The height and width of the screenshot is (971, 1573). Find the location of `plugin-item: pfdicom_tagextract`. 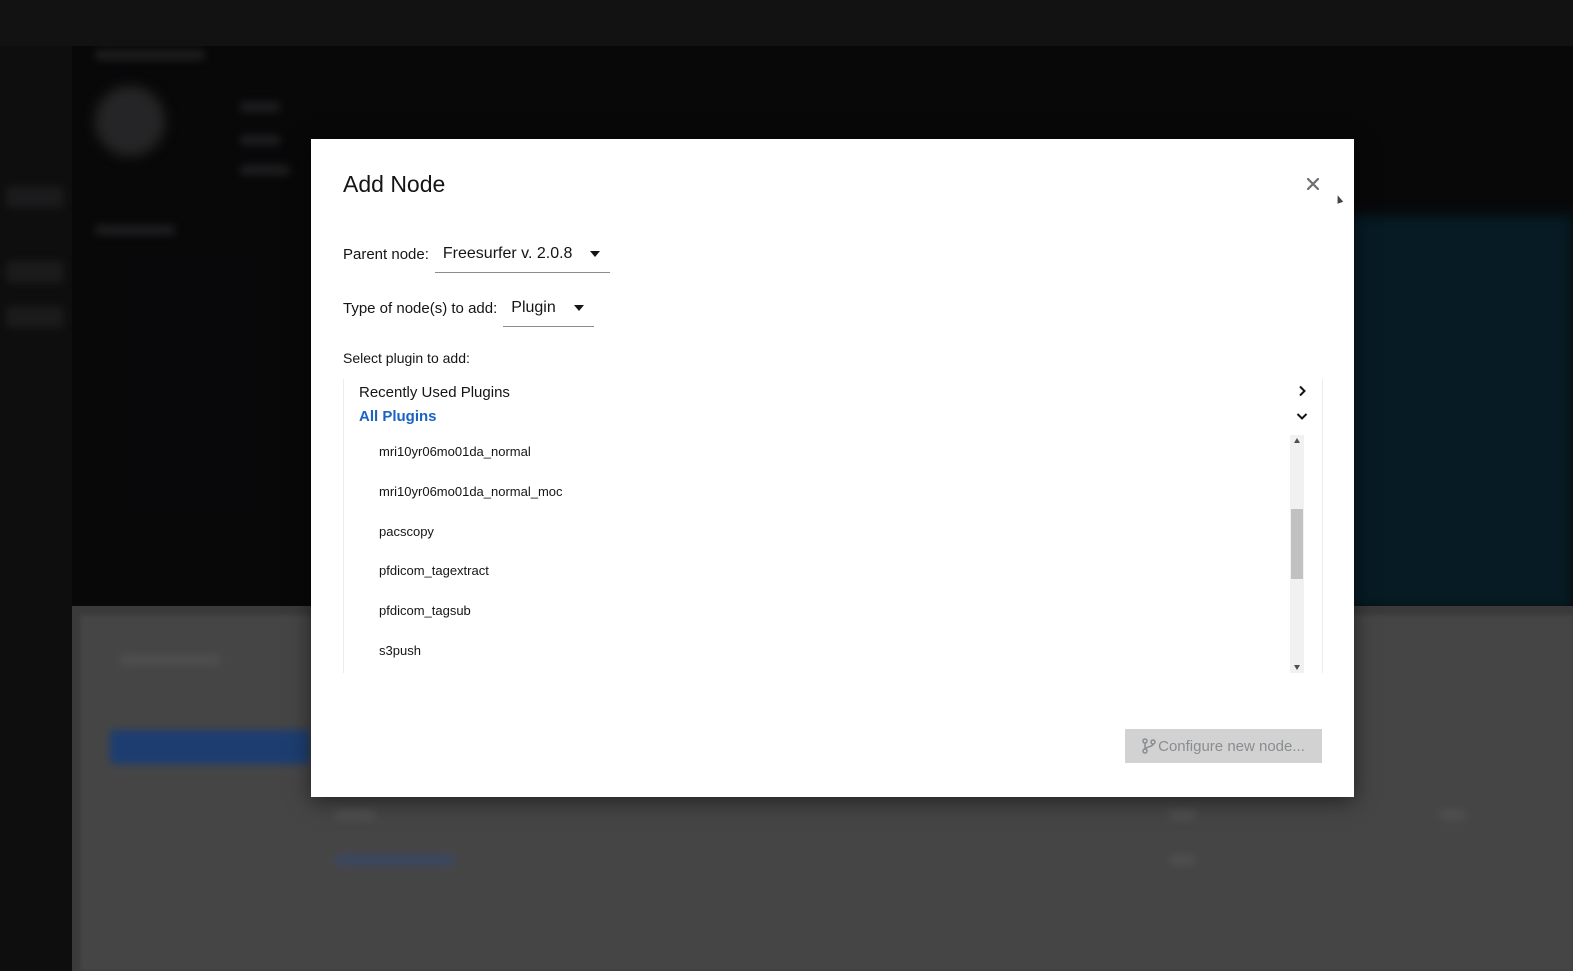

plugin-item: pfdicom_tagextract is located at coordinates (816, 571).